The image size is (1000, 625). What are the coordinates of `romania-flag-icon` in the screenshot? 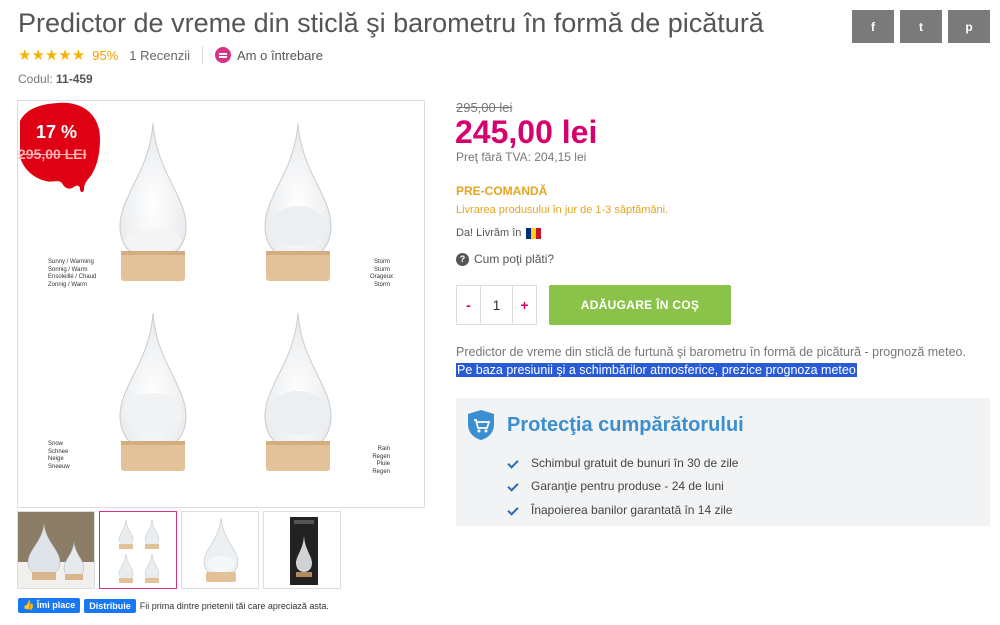 It's located at (534, 233).